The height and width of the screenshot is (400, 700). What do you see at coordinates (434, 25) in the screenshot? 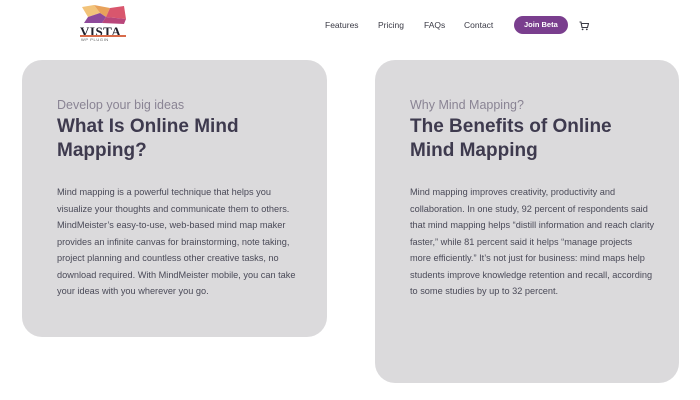
I see `nav-faqs: FAQs` at bounding box center [434, 25].